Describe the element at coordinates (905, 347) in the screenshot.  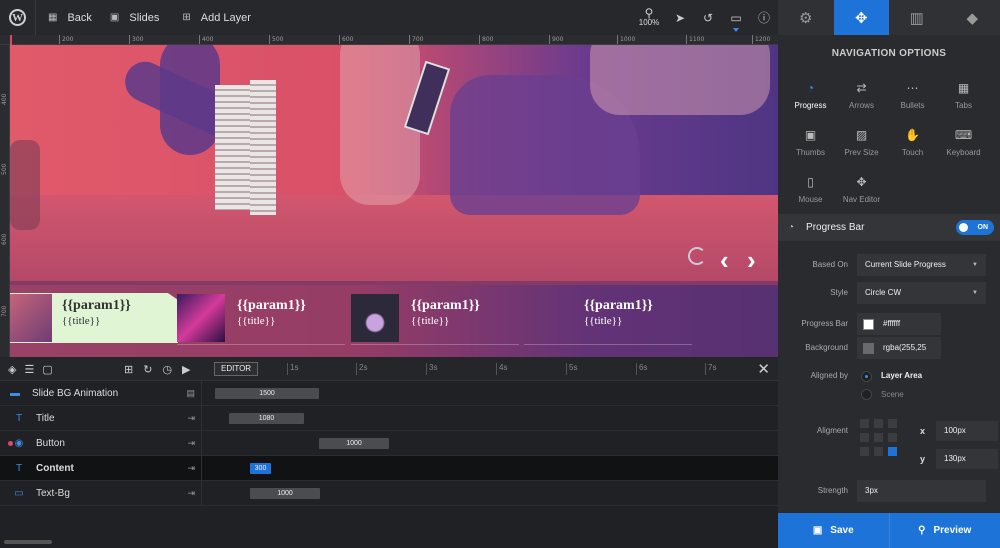
I see `color-value: rgba(255,25` at that location.